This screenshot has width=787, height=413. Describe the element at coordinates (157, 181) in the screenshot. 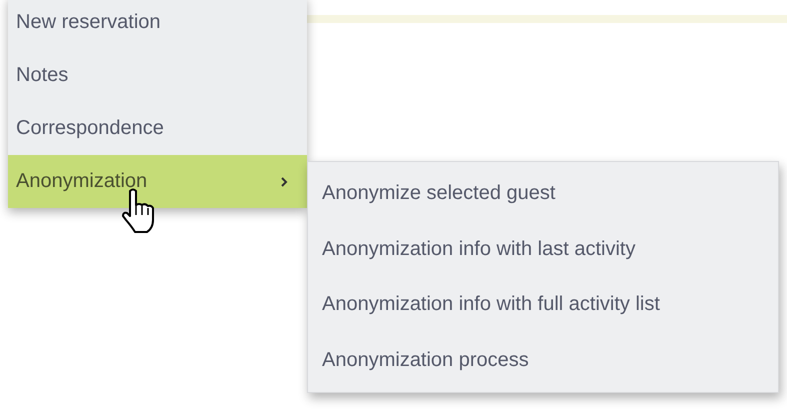

I see `menu-item: Anonymization` at that location.